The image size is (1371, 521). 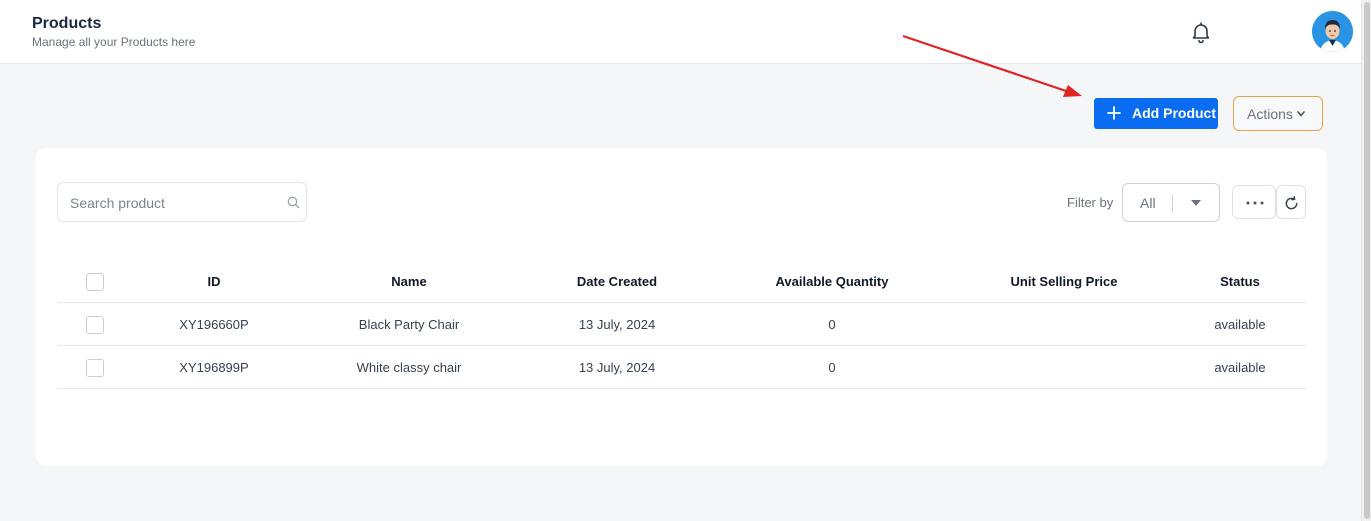 What do you see at coordinates (409, 324) in the screenshot?
I see `product-name: Black Party Chair` at bounding box center [409, 324].